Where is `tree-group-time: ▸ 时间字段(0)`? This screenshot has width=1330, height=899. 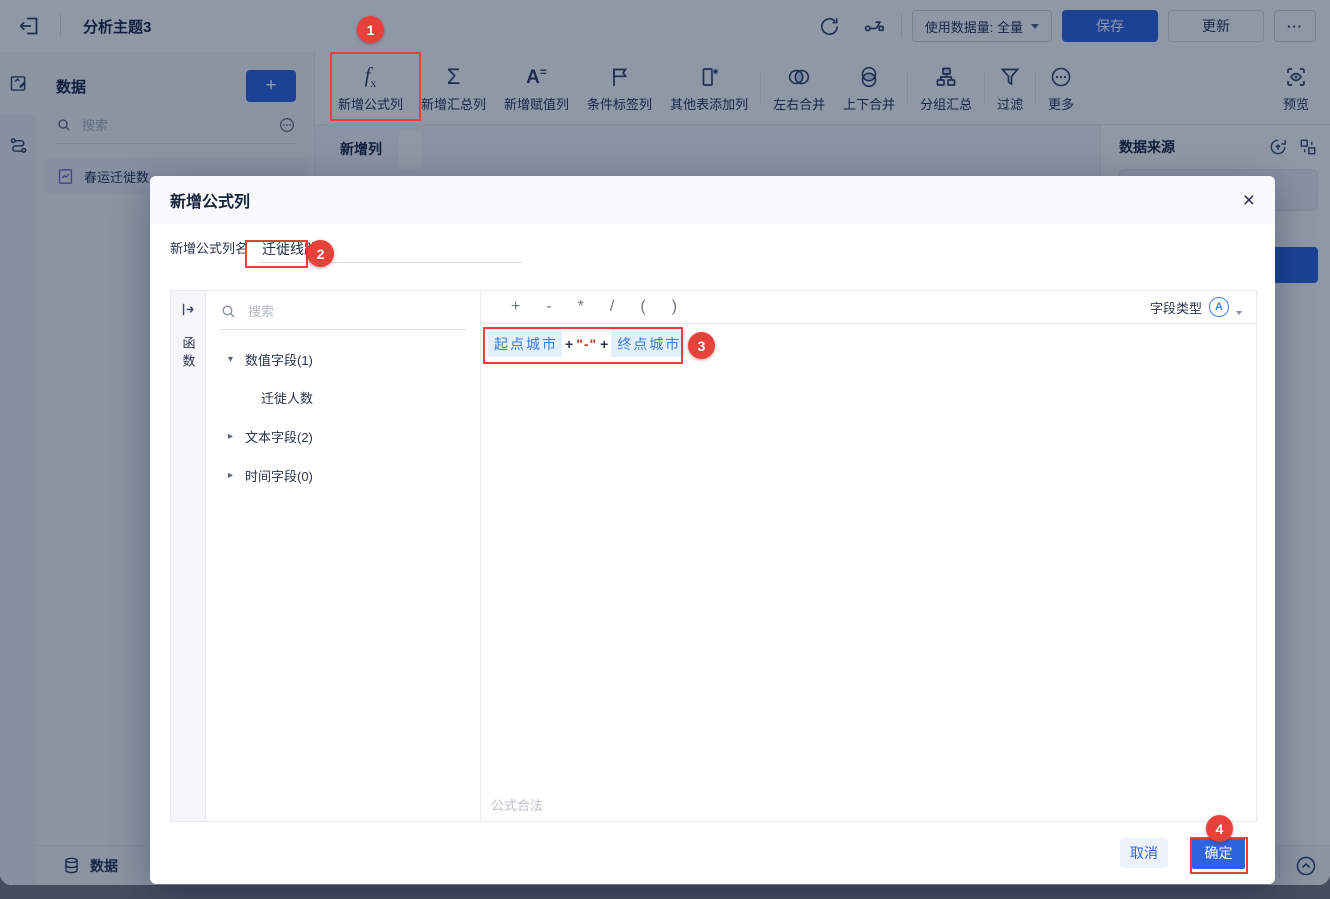
tree-group-time: ▸ 时间字段(0) is located at coordinates (354, 475).